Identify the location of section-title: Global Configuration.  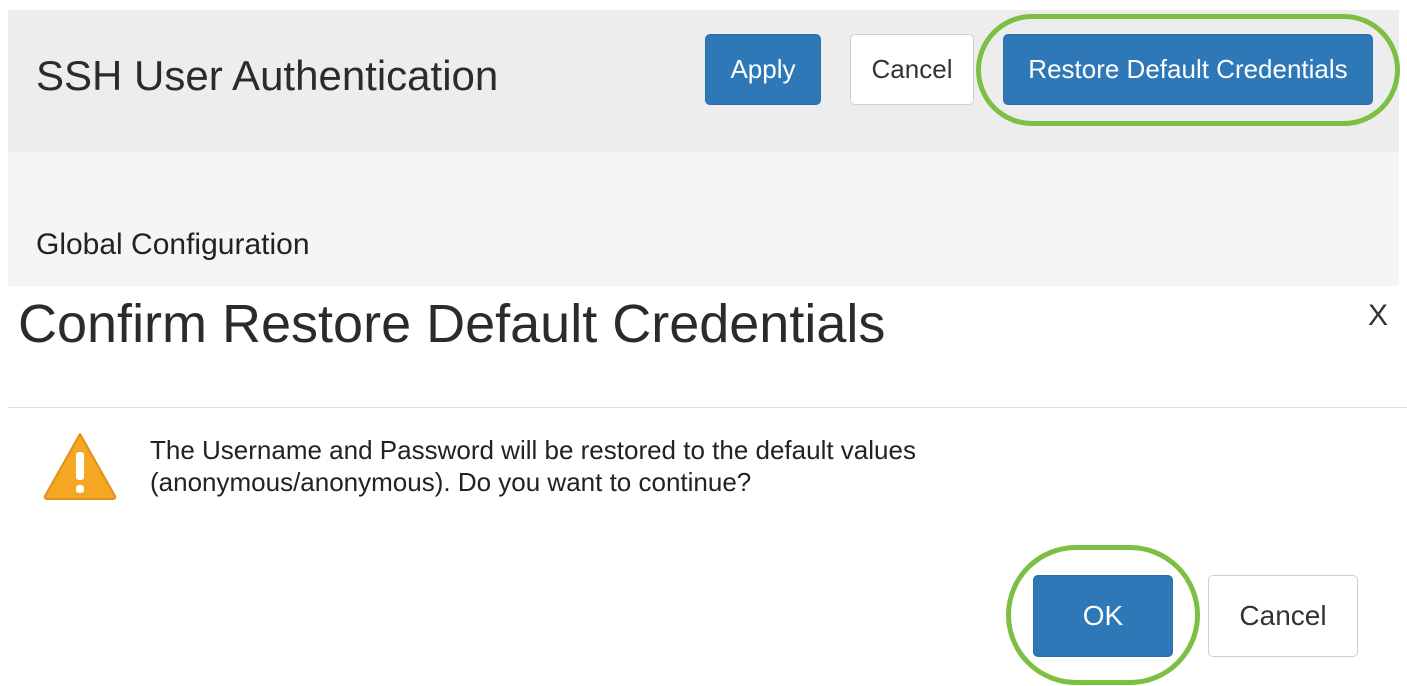
(173, 244).